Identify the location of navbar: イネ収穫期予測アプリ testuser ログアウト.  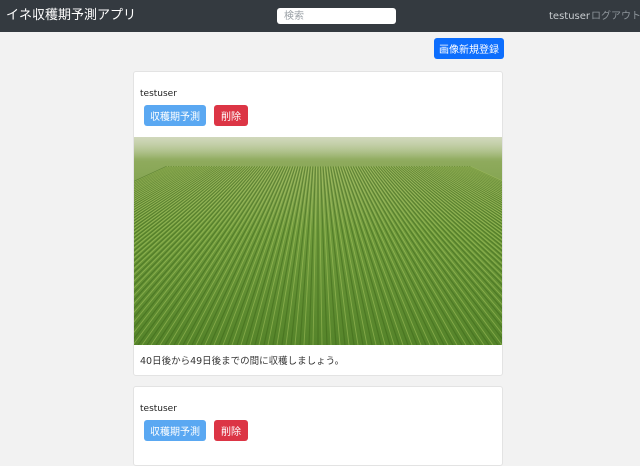
(320, 16).